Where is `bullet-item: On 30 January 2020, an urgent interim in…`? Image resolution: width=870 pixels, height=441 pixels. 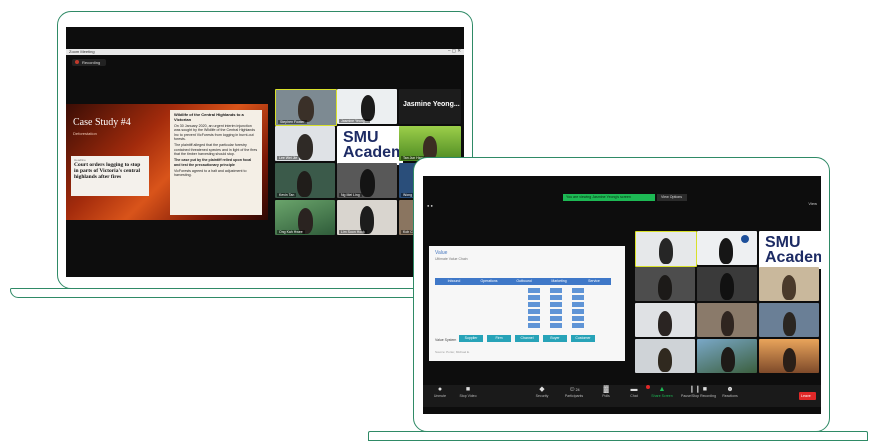 bullet-item: On 30 January 2020, an urgent interim in… is located at coordinates (215, 133).